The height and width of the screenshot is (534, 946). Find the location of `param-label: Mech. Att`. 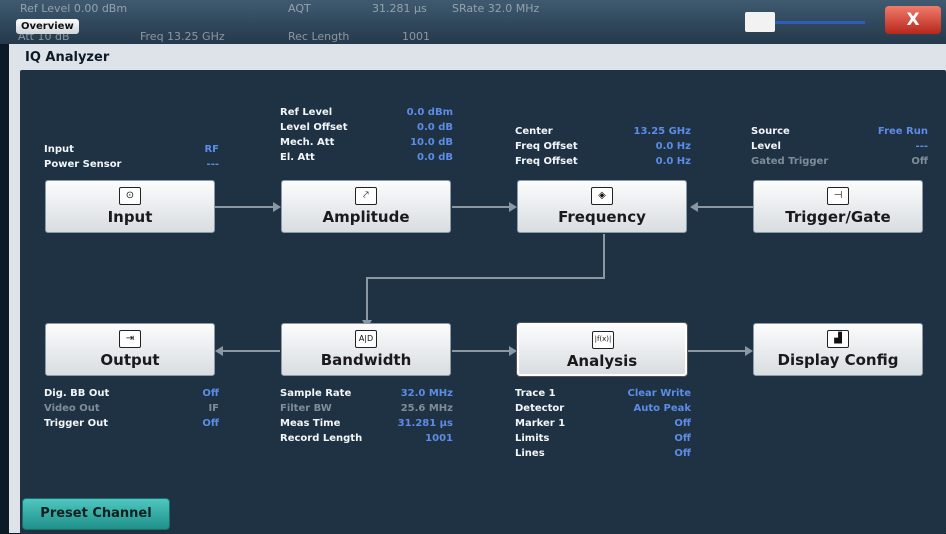

param-label: Mech. Att is located at coordinates (307, 142).